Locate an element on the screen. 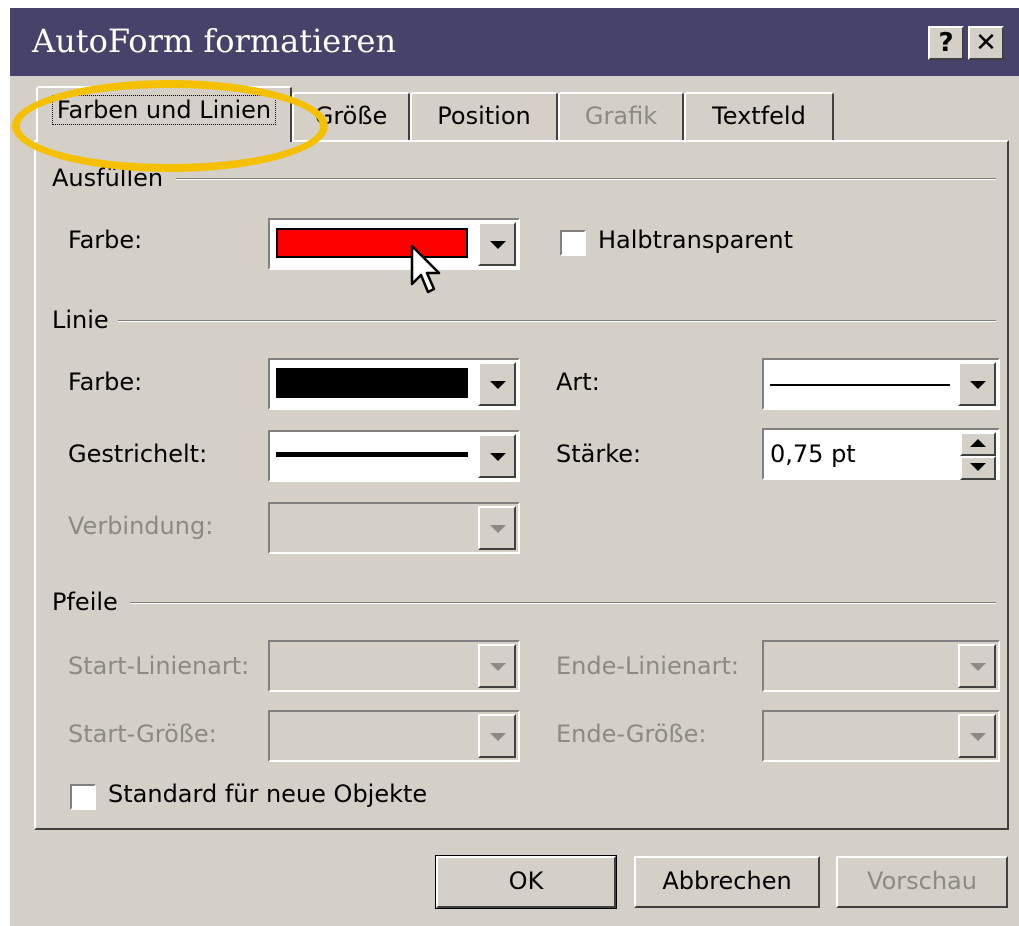 Image resolution: width=1019 pixels, height=926 pixels. fill-color-dropdown is located at coordinates (394, 244).